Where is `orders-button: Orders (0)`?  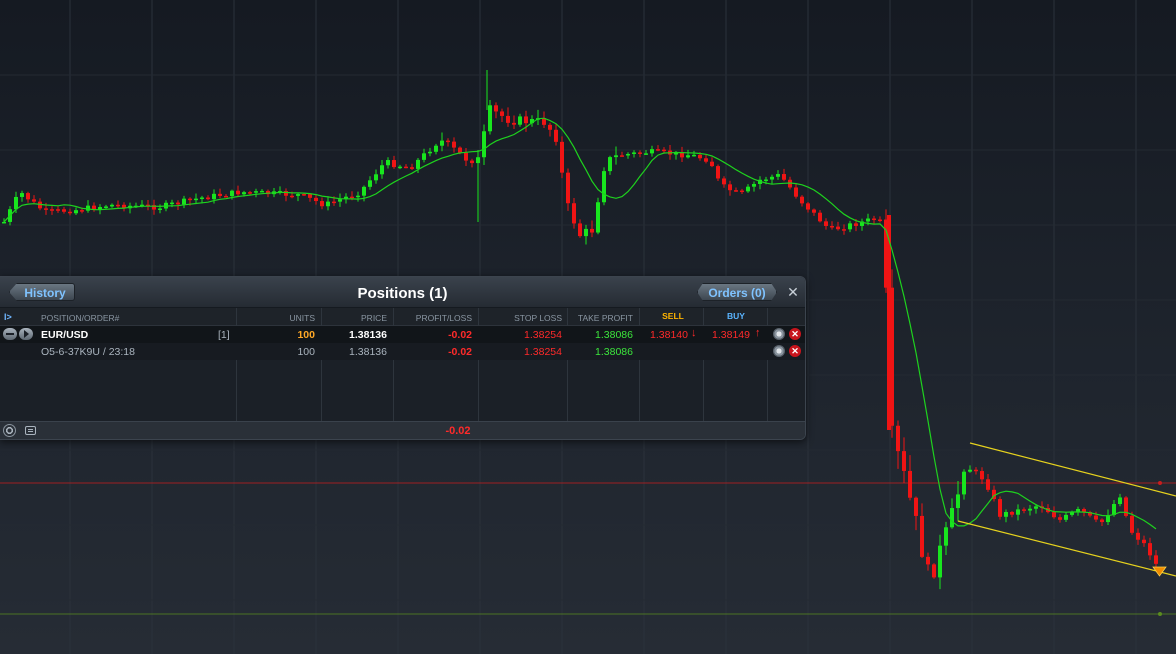 orders-button: Orders (0) is located at coordinates (737, 292).